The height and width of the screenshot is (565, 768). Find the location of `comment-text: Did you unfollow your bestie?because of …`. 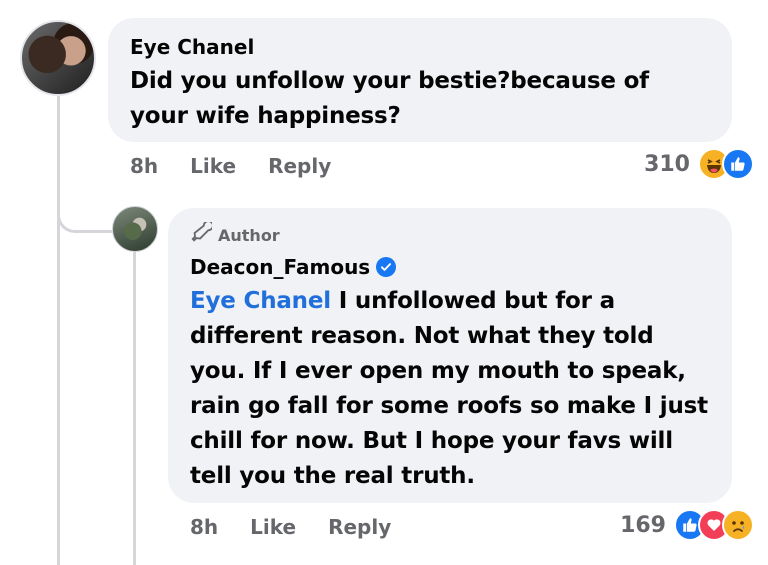

comment-text: Did you unfollow your bestie?because of … is located at coordinates (389, 98).